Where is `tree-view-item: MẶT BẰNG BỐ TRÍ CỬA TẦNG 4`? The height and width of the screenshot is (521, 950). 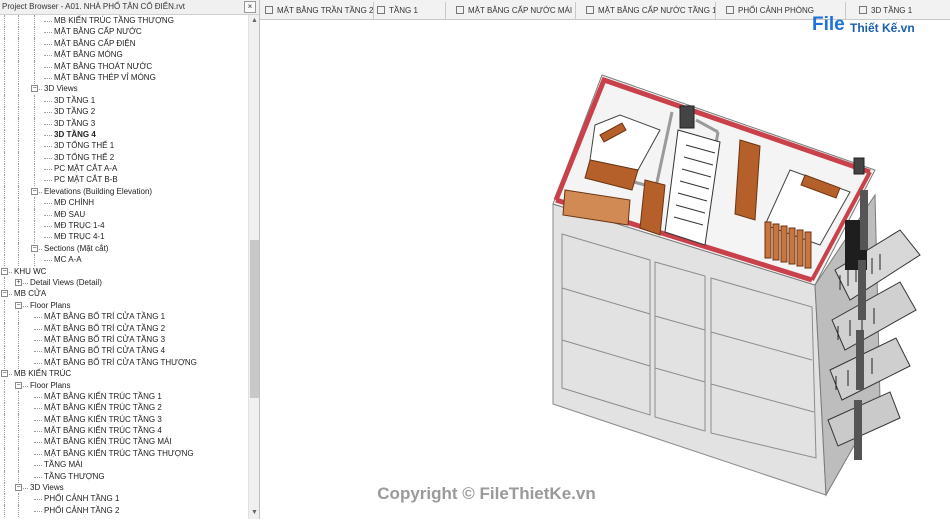 tree-view-item: MẶT BẰNG BỐ TRÍ CỬA TẦNG 4 is located at coordinates (124, 351).